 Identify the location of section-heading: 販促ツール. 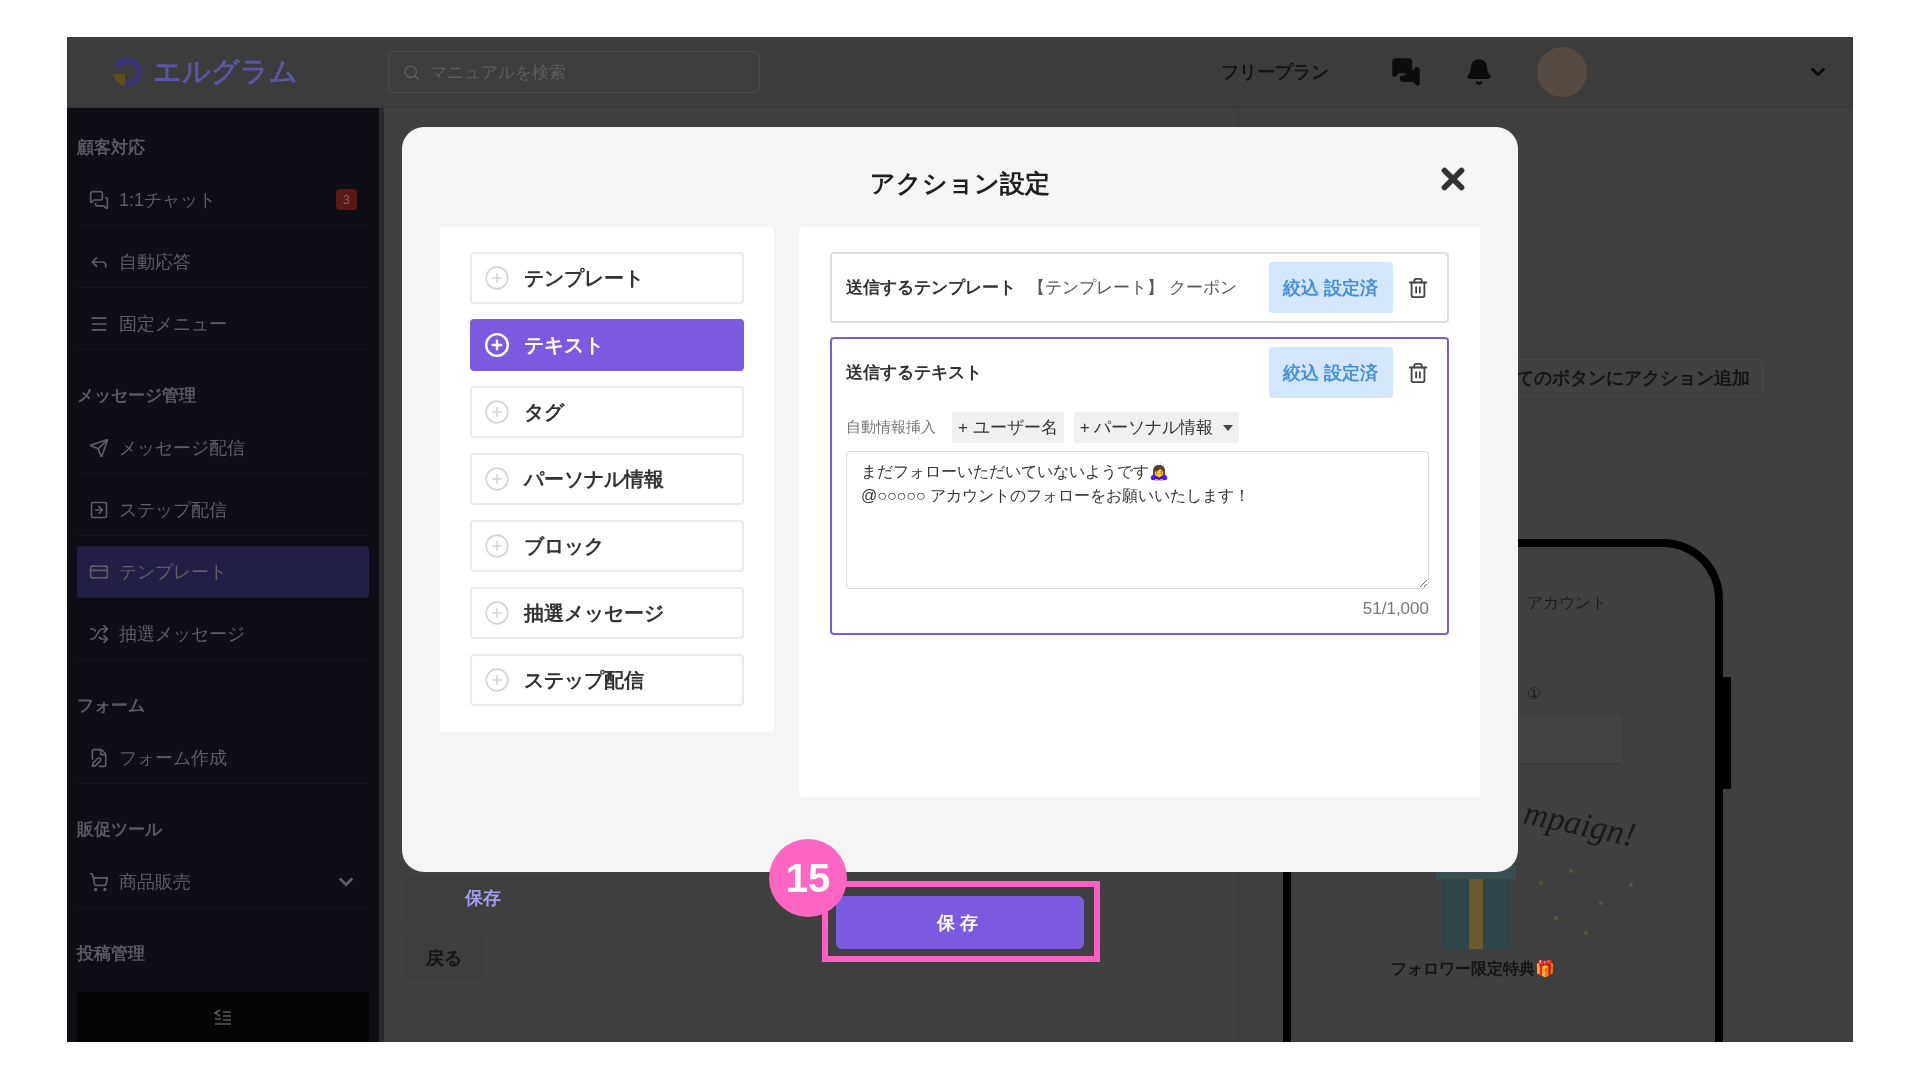
(120, 830).